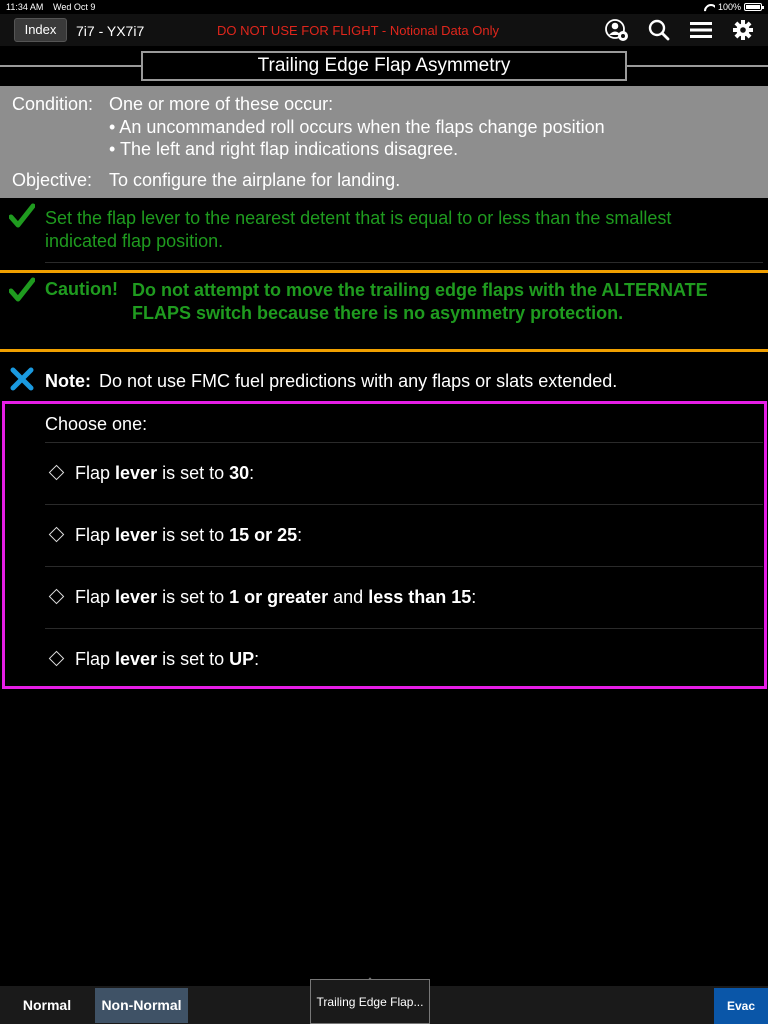 The height and width of the screenshot is (1024, 768). What do you see at coordinates (167, 659) in the screenshot?
I see `choice-label: Flap lever is set to UP:` at bounding box center [167, 659].